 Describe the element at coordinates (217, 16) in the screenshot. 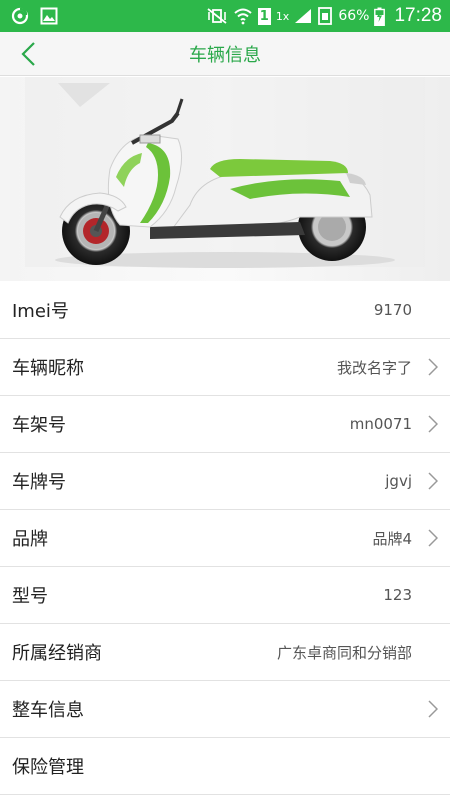

I see `vibrate-mute-icon` at that location.